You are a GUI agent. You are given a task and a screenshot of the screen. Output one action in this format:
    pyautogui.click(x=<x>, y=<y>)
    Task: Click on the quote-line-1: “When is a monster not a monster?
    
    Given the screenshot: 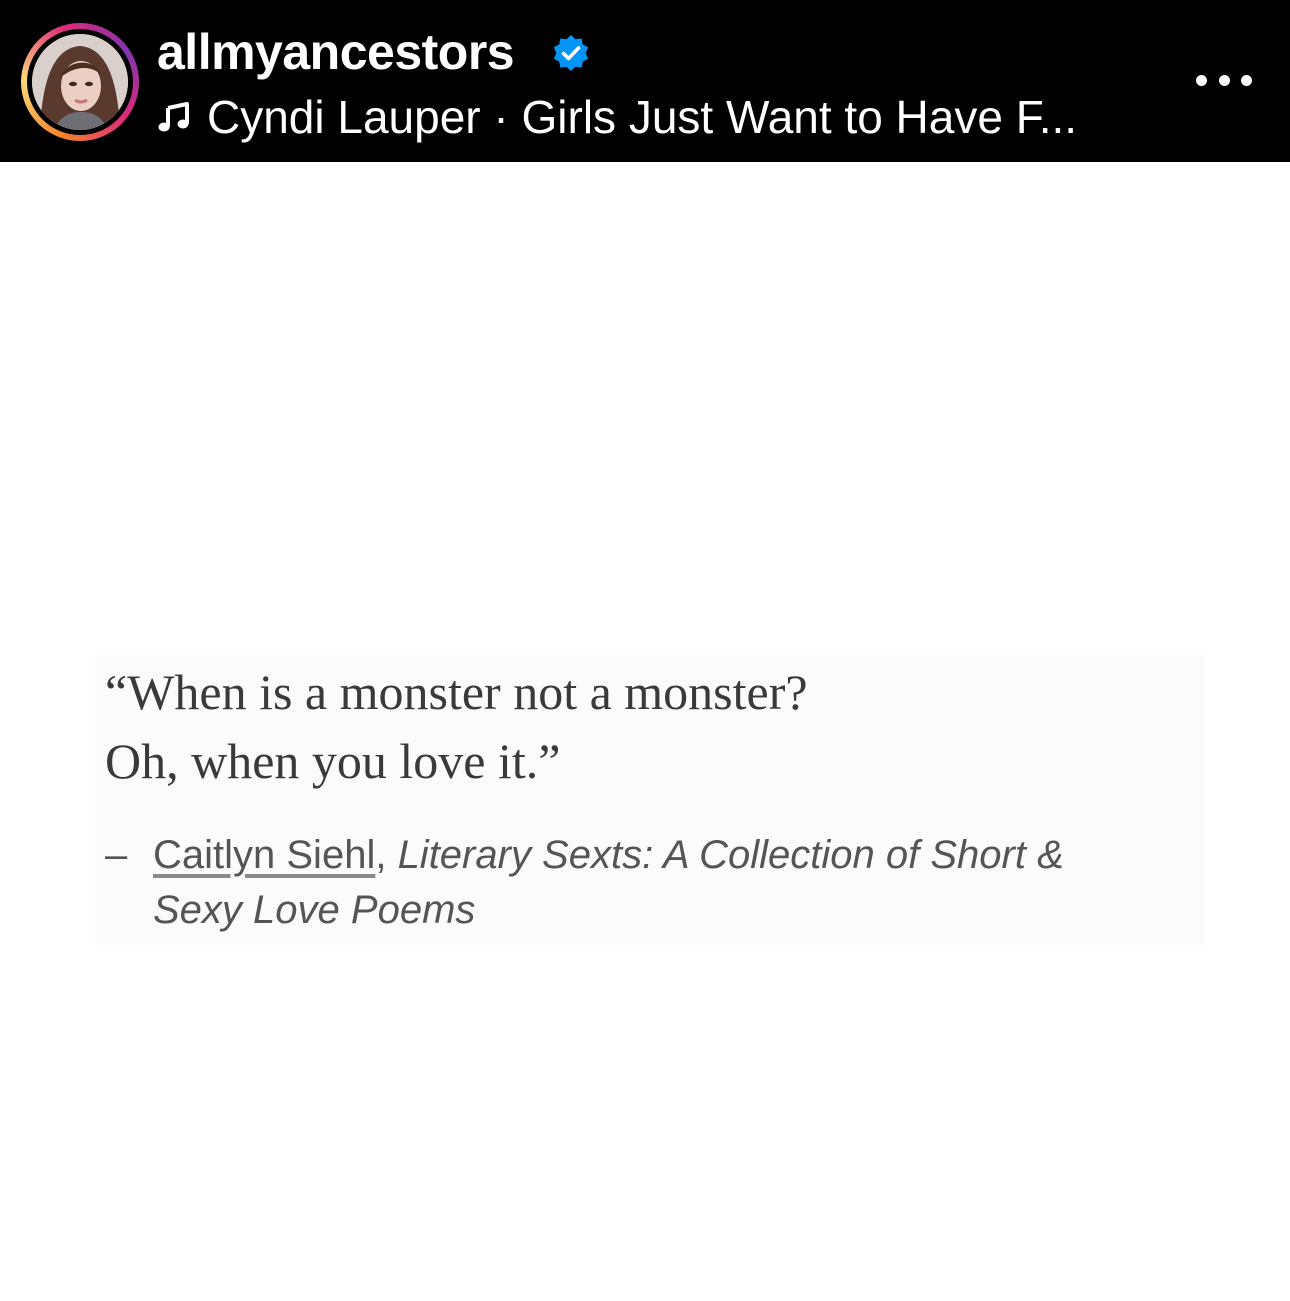 What is the action you would take?
    pyautogui.click(x=456, y=692)
    